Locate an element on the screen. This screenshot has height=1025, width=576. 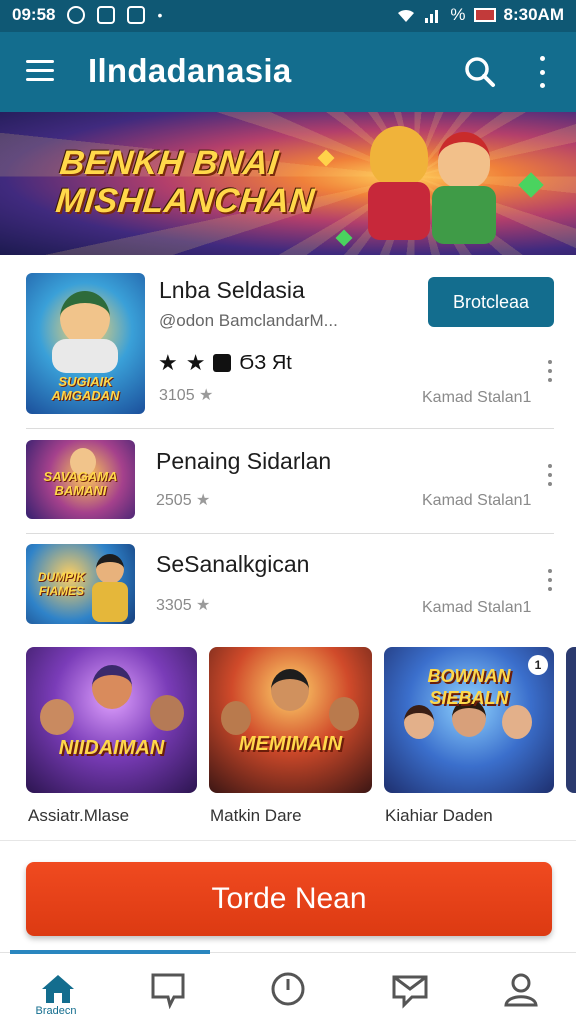
rating-stars: ★ ★ ϬЗ Яt is located at coordinates (225, 363).